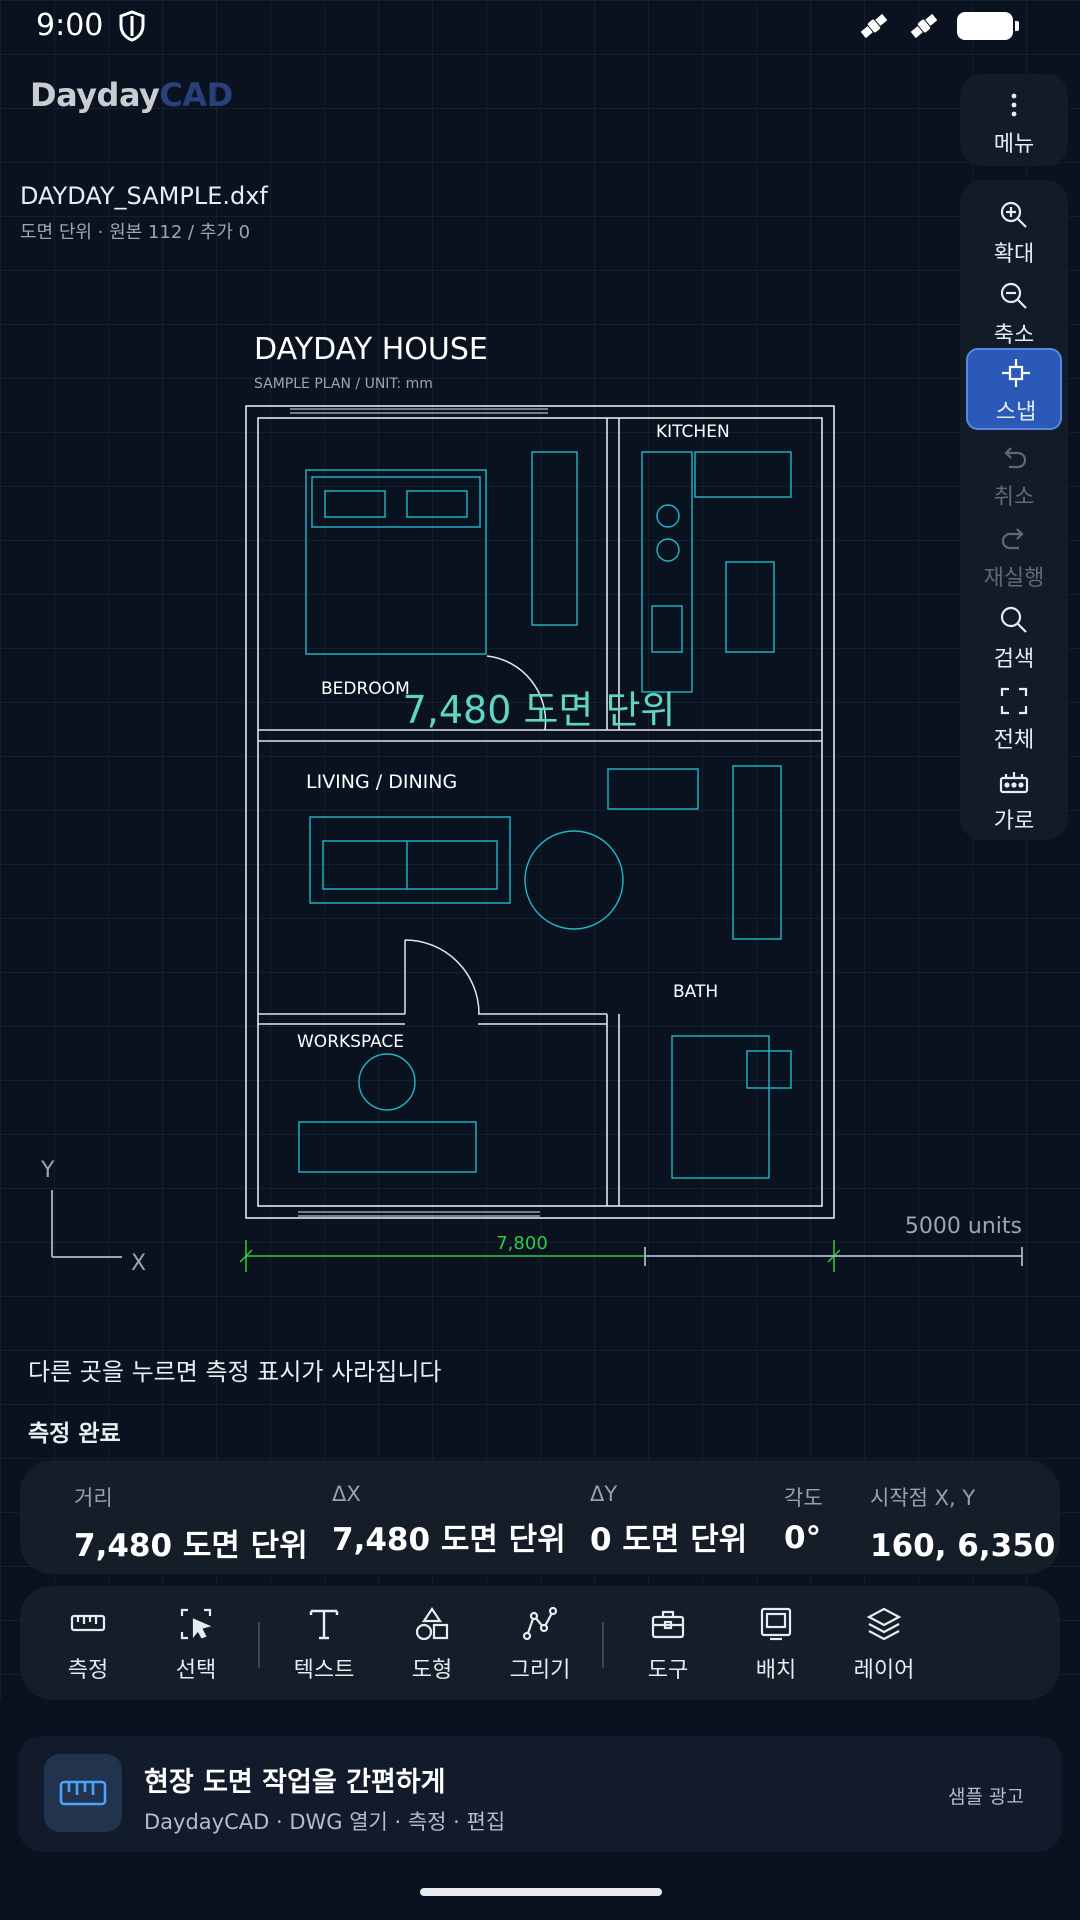 The image size is (1080, 1920). Describe the element at coordinates (539, 710) in the screenshot. I see `measure-overlay-label: 7,480 도면 단위` at that location.